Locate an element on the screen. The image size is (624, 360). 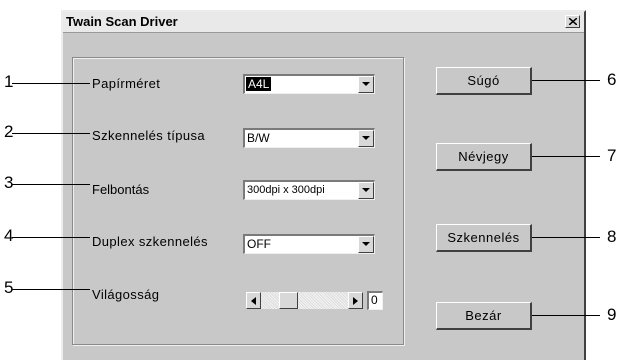
slider-thumb is located at coordinates (288, 300).